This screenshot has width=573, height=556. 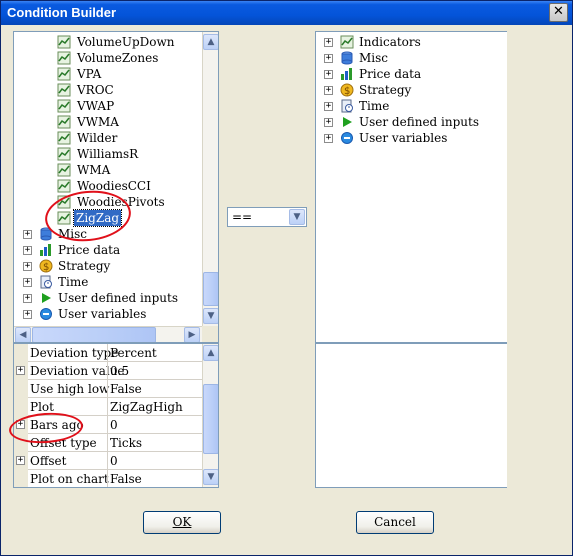 What do you see at coordinates (119, 371) in the screenshot?
I see `property-value: 0.5` at bounding box center [119, 371].